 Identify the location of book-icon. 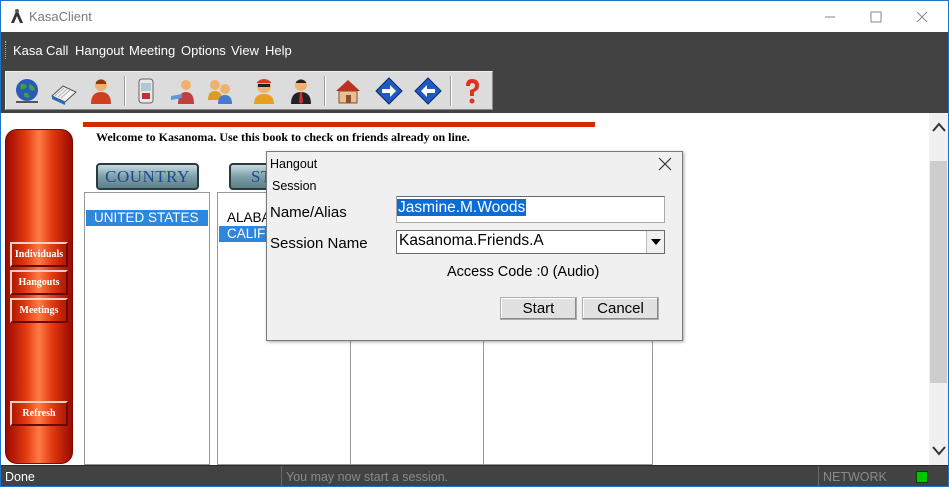
(64, 95).